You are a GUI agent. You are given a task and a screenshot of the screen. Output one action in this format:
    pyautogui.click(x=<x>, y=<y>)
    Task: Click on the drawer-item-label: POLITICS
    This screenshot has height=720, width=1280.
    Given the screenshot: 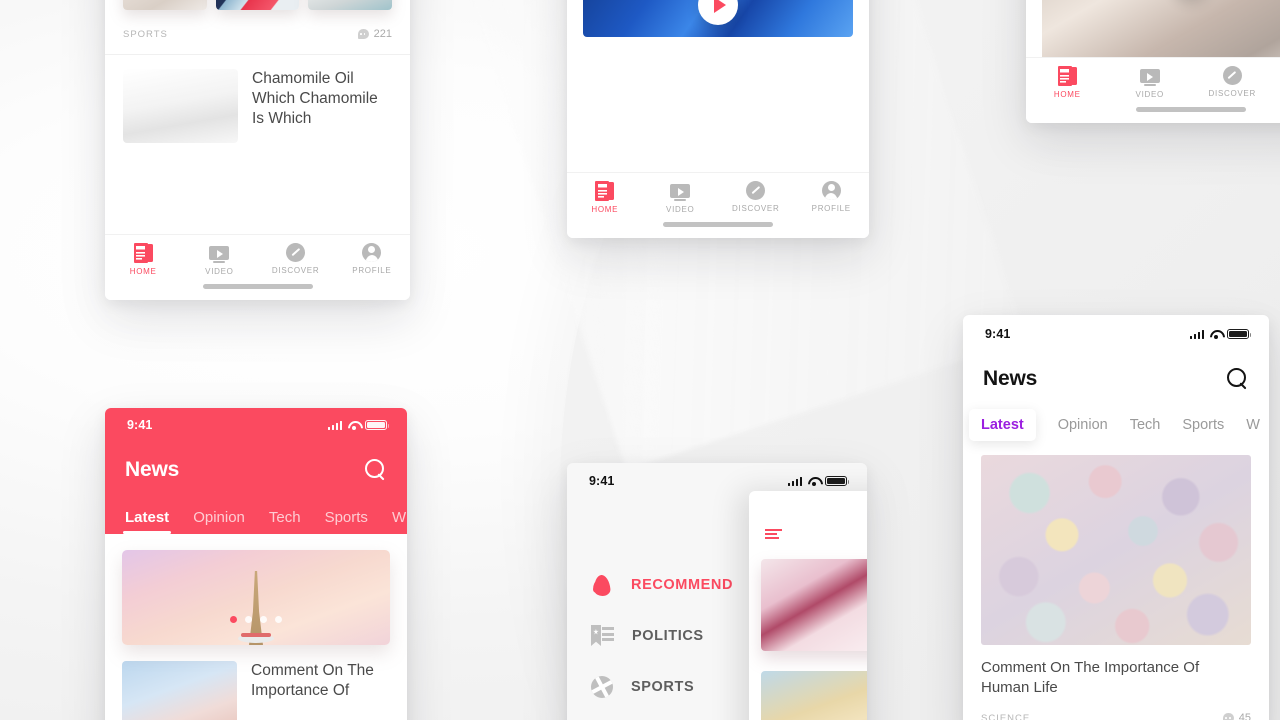 What is the action you would take?
    pyautogui.click(x=668, y=635)
    